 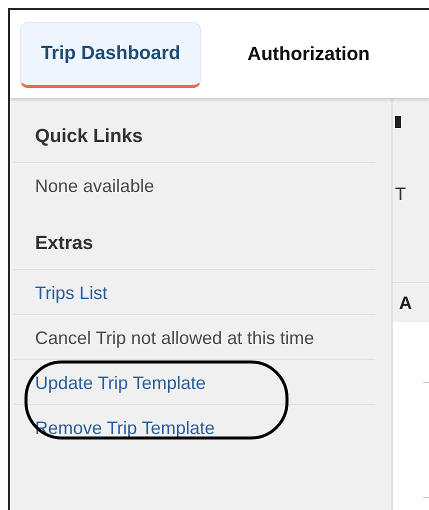 What do you see at coordinates (194, 237) in the screenshot?
I see `section-heading: Extras` at bounding box center [194, 237].